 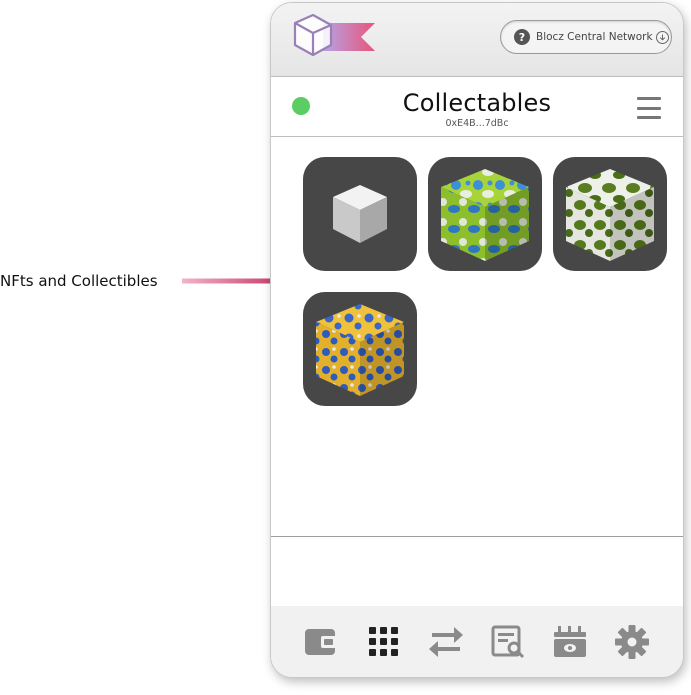 I want to click on annotation-label: NFts and Collectibles, so click(x=79, y=281).